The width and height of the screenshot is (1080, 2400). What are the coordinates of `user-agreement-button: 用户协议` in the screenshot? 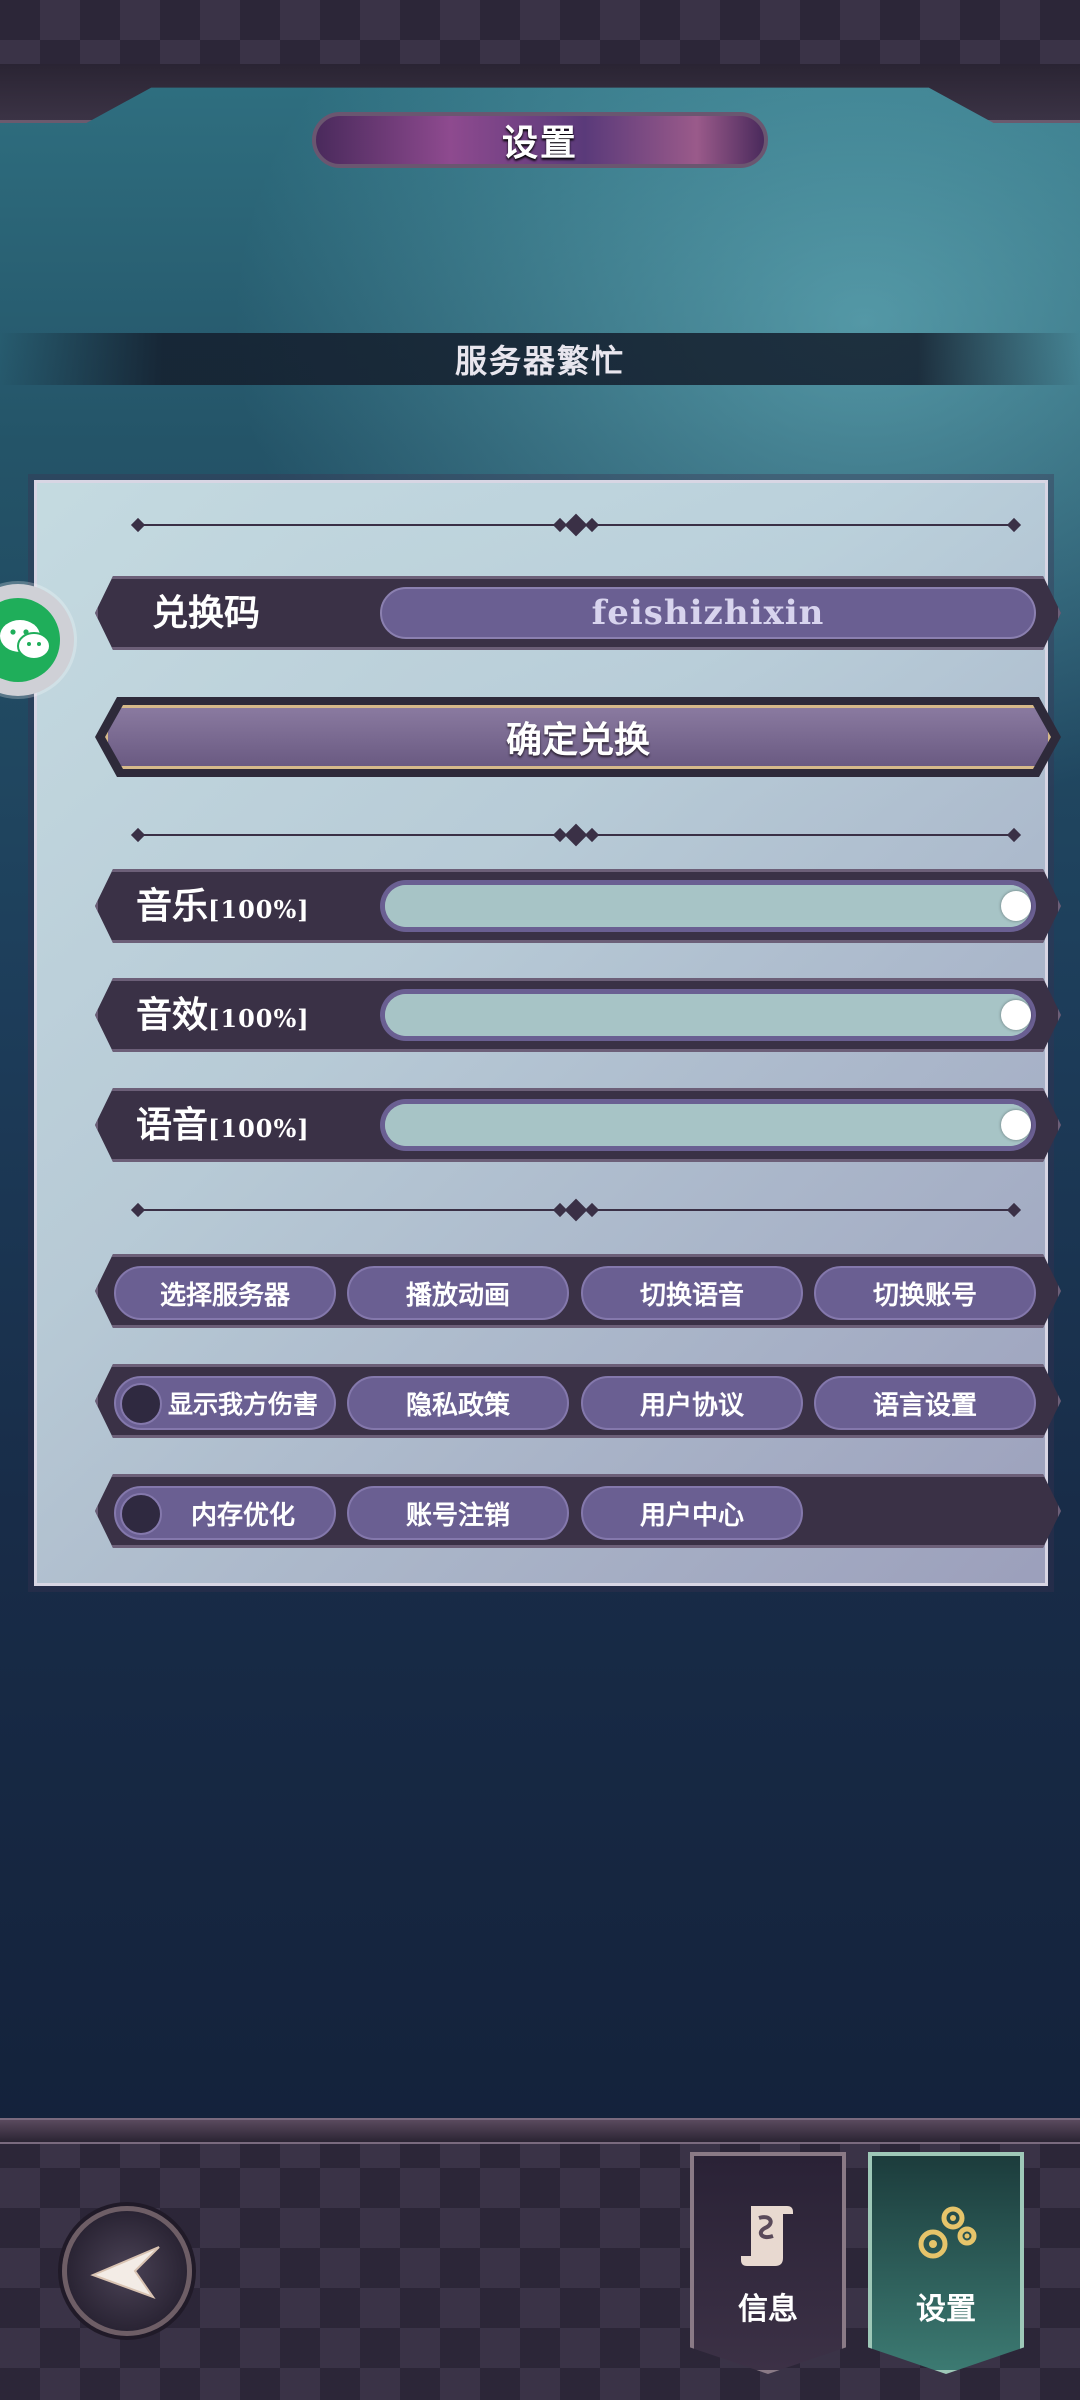 It's located at (692, 1403).